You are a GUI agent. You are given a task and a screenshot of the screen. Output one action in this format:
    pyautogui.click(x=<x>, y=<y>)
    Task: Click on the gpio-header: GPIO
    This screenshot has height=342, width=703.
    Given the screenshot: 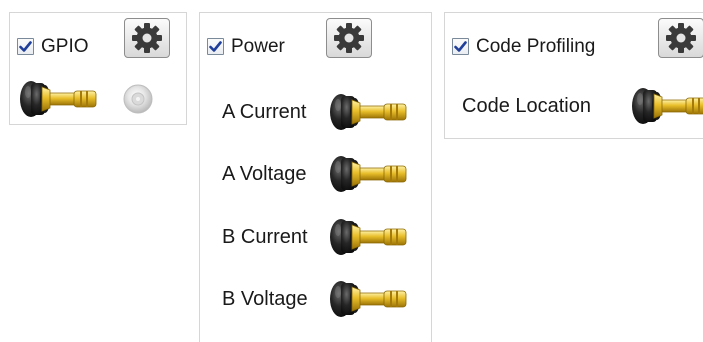 What is the action you would take?
    pyautogui.click(x=53, y=46)
    